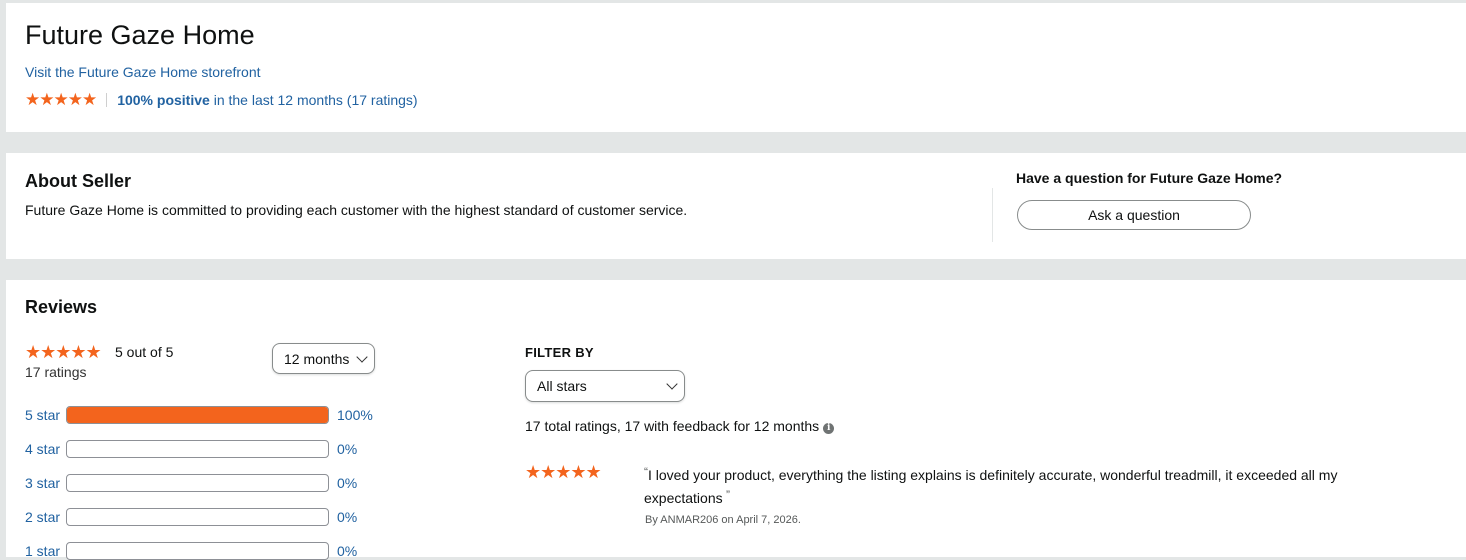 This screenshot has width=1466, height=560. Describe the element at coordinates (143, 72) in the screenshot. I see `storefront-link: Visit the Future Gaze Home storefront` at that location.